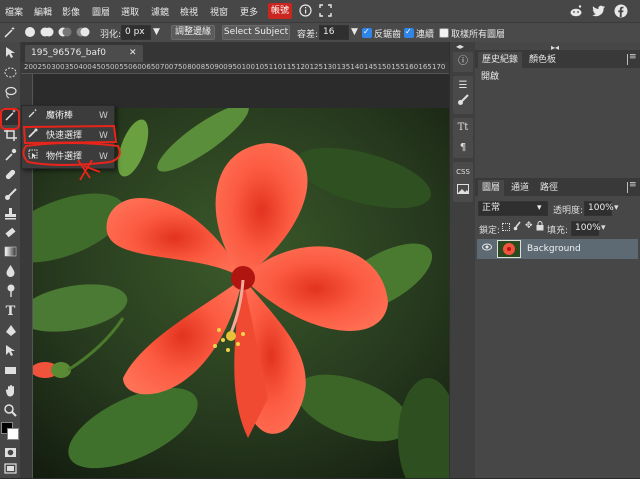 The image size is (640, 479). What do you see at coordinates (354, 32) in the screenshot?
I see `tolerance-dropdown-icon: ▼` at bounding box center [354, 32].